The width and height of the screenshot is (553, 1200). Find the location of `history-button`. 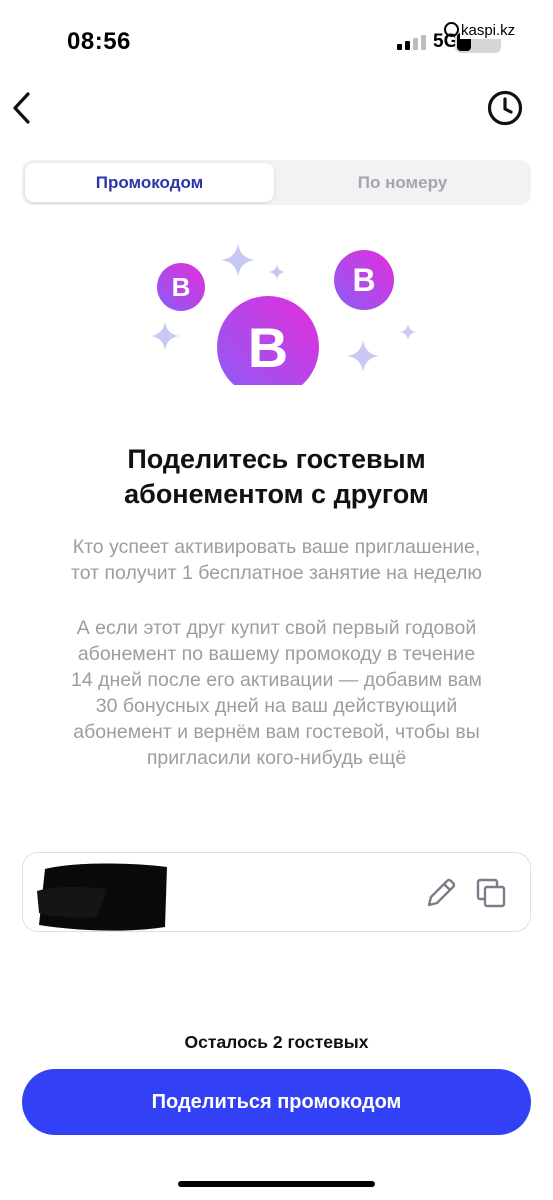

history-button is located at coordinates (505, 108).